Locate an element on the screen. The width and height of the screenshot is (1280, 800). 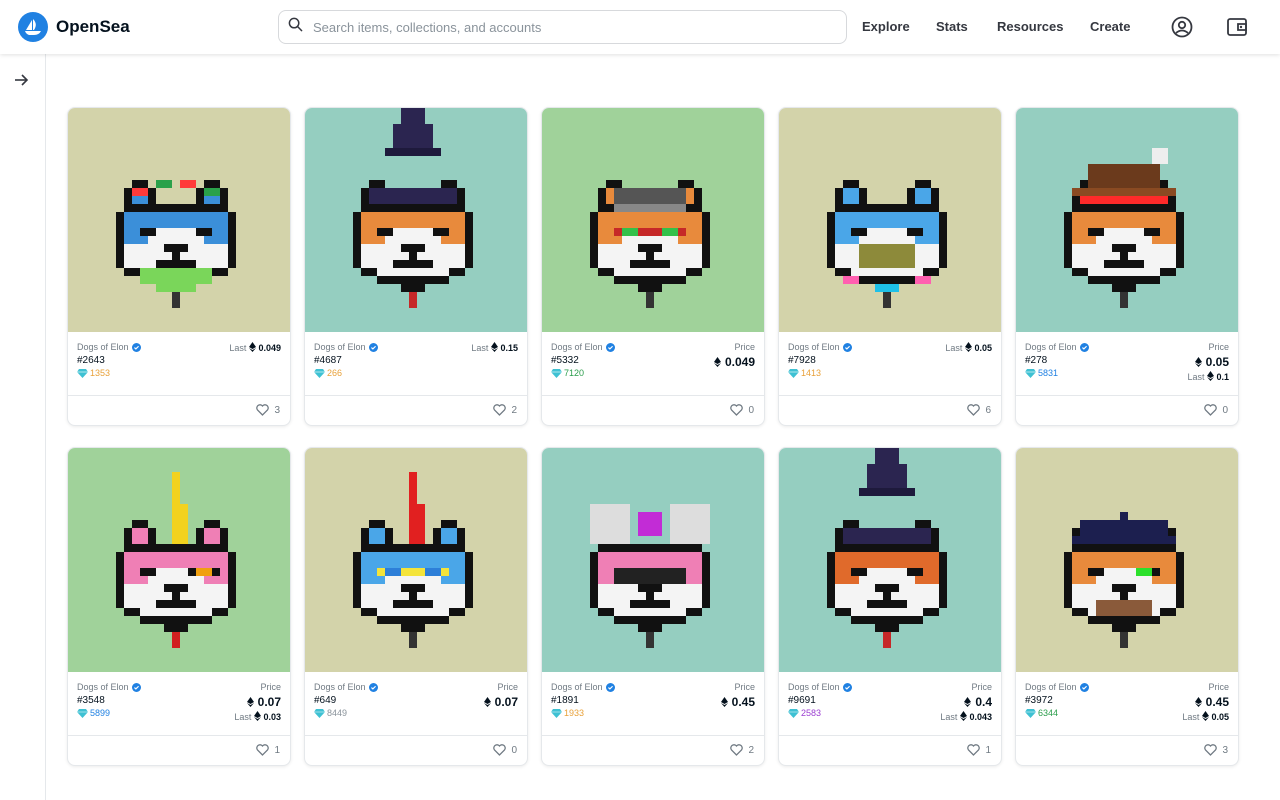
search-icon is located at coordinates (295, 27).